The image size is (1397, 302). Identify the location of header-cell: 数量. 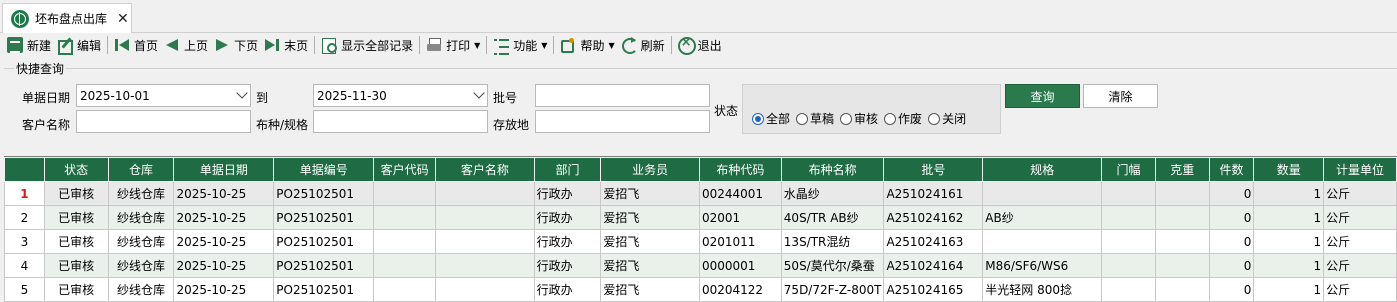
(1289, 169).